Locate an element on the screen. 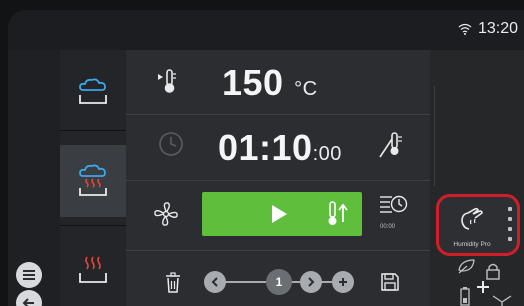  back-button is located at coordinates (29, 298).